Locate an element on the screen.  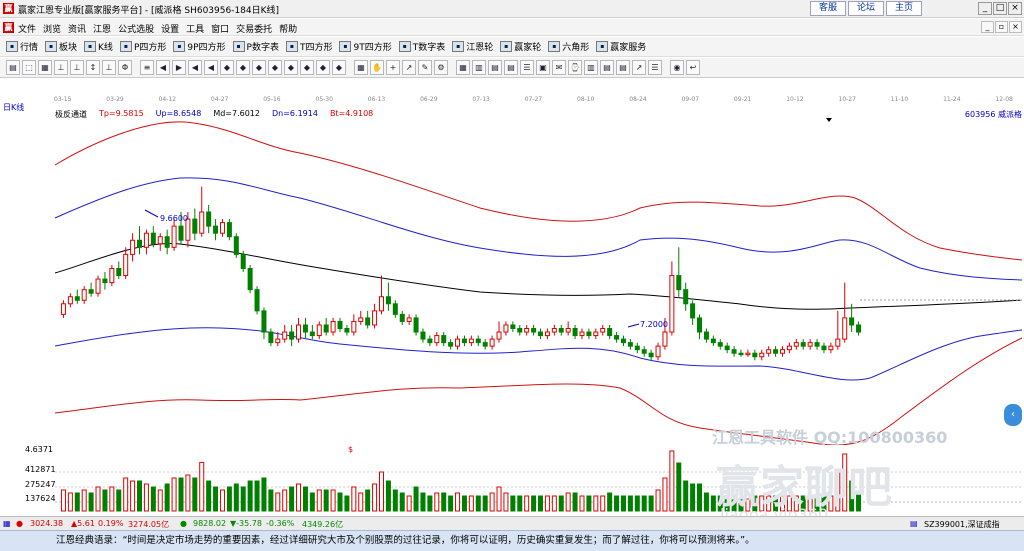
maximize-icon: □ is located at coordinates (1000, 8).